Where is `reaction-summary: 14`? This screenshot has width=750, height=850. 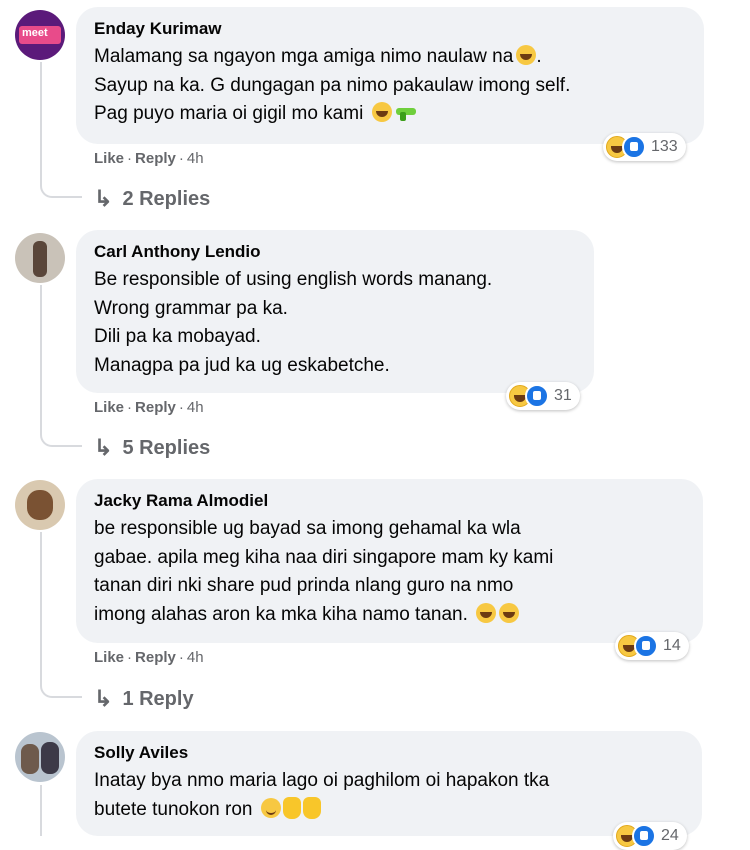 reaction-summary: 14 is located at coordinates (652, 646).